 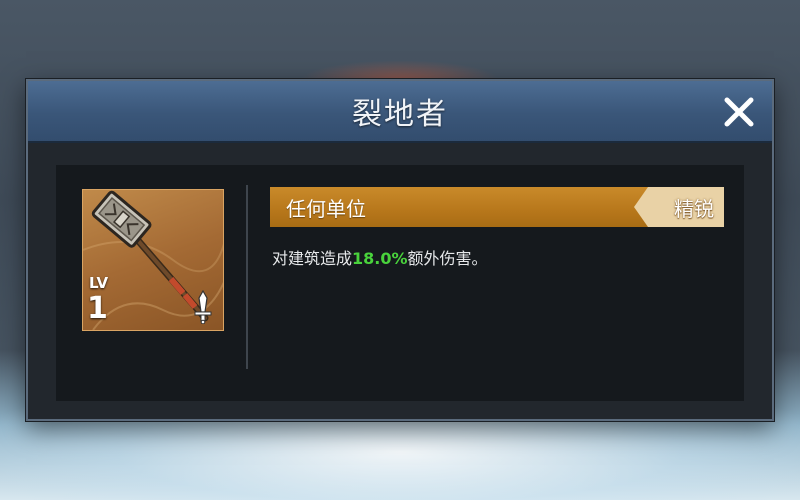 I want to click on close-icon, so click(x=739, y=112).